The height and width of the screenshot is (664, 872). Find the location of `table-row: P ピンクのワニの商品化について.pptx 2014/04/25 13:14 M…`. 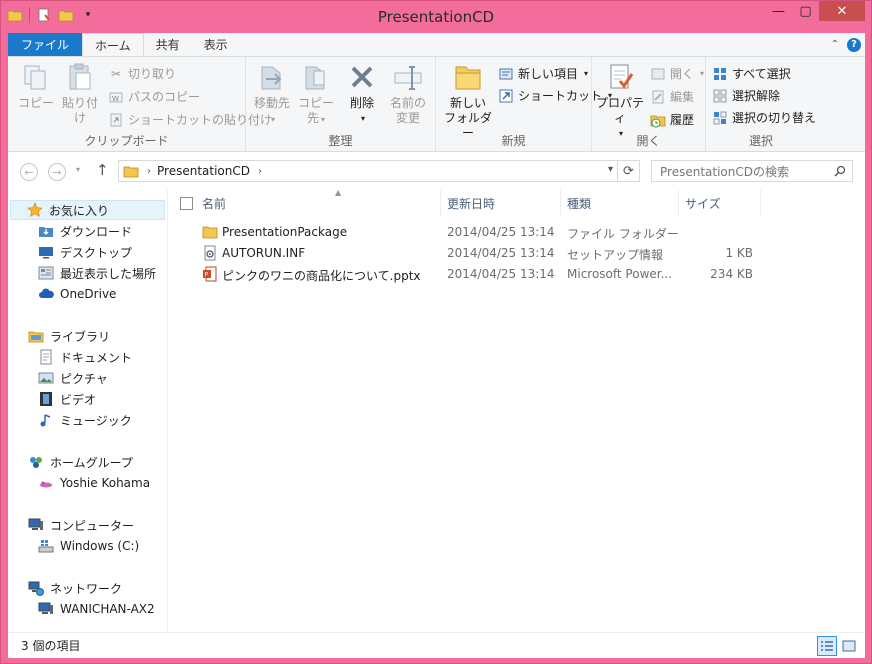

table-row: P ピンクのワニの商品化について.pptx 2014/04/25 13:14 M… is located at coordinates (516, 274).